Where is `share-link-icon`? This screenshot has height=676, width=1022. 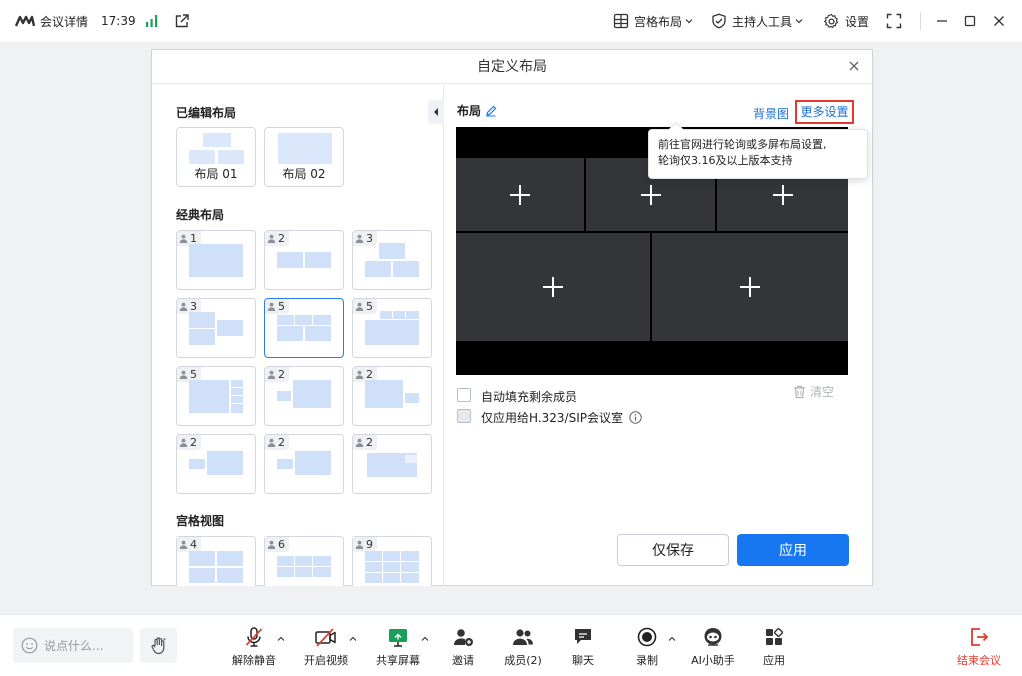
share-link-icon is located at coordinates (182, 21).